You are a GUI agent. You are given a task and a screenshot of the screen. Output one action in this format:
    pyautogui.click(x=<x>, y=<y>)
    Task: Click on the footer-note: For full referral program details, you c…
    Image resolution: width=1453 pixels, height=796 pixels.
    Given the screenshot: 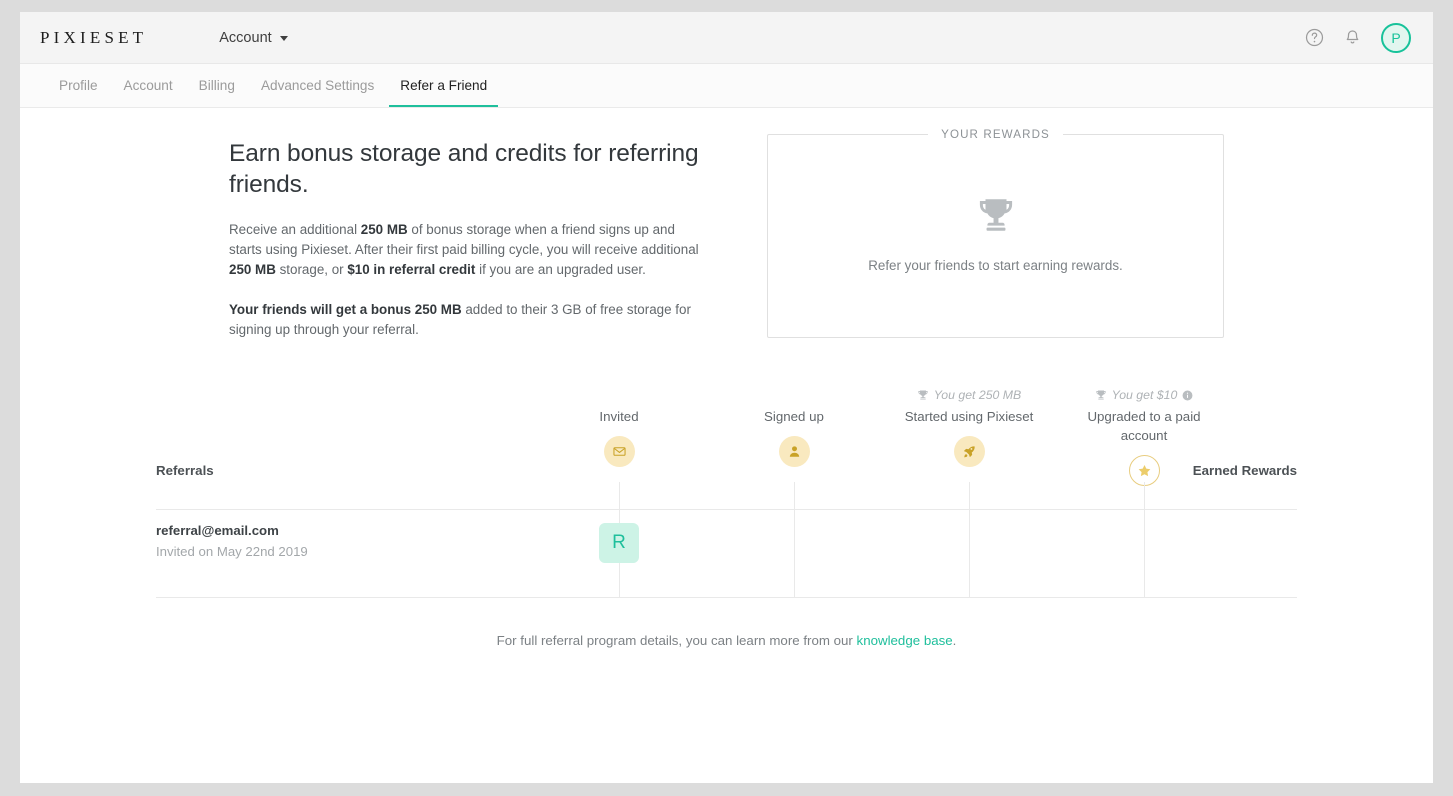 What is the action you would take?
    pyautogui.click(x=726, y=640)
    